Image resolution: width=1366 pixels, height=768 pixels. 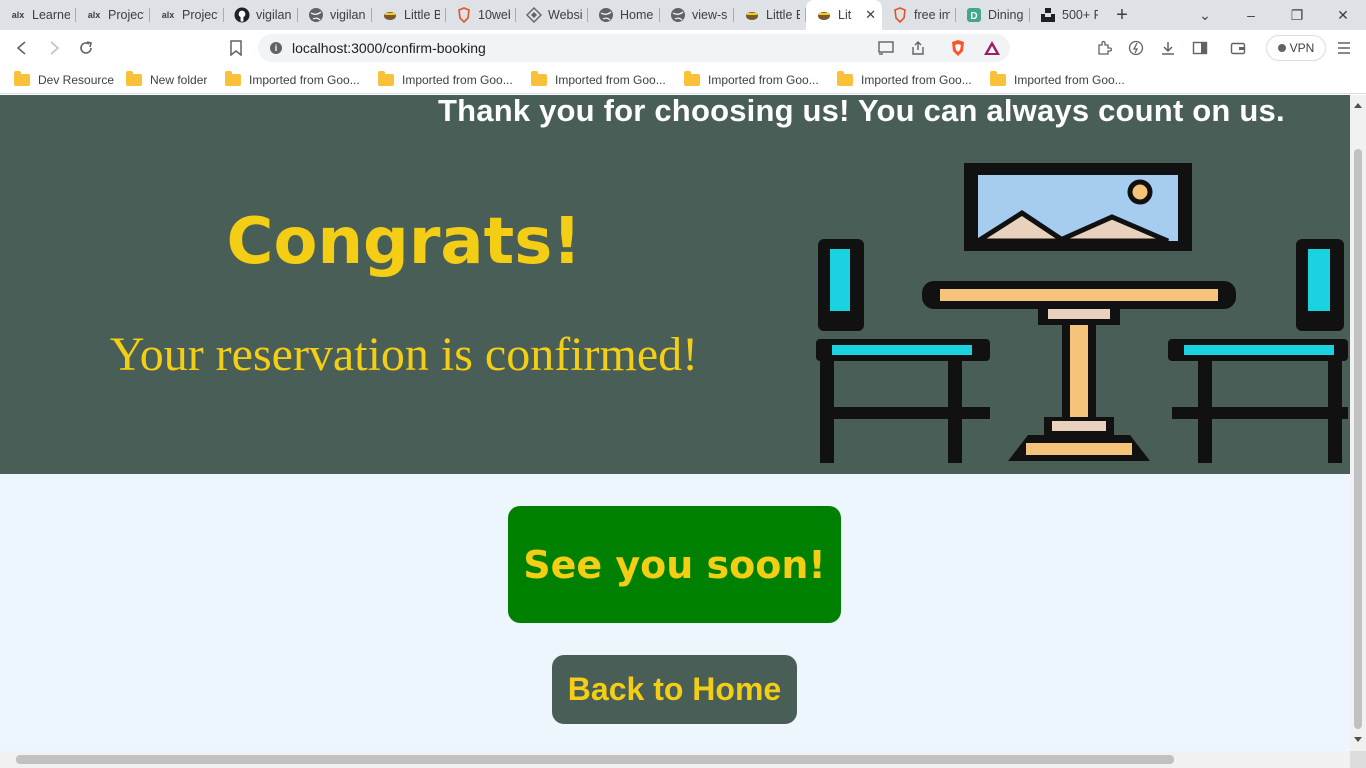 I want to click on menu-icon, so click(x=1344, y=48).